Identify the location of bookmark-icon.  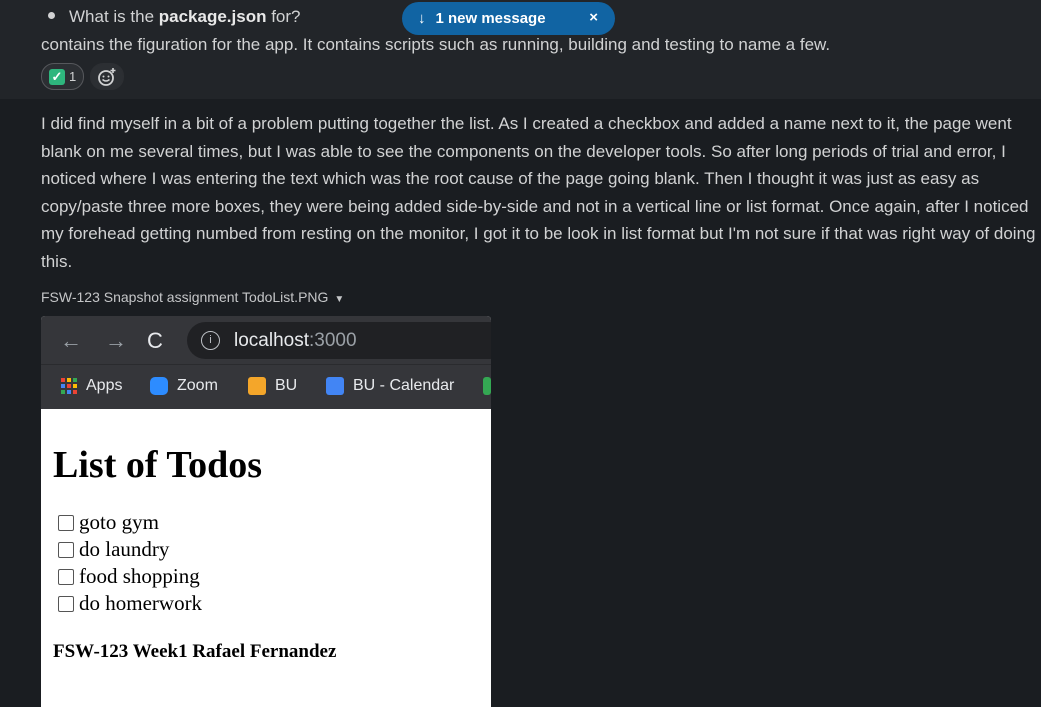
(487, 386).